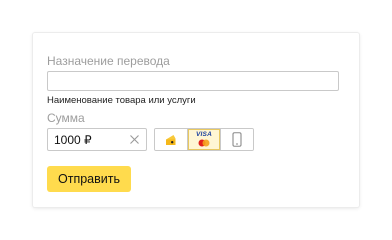  Describe the element at coordinates (134, 139) in the screenshot. I see `clear-icon` at that location.